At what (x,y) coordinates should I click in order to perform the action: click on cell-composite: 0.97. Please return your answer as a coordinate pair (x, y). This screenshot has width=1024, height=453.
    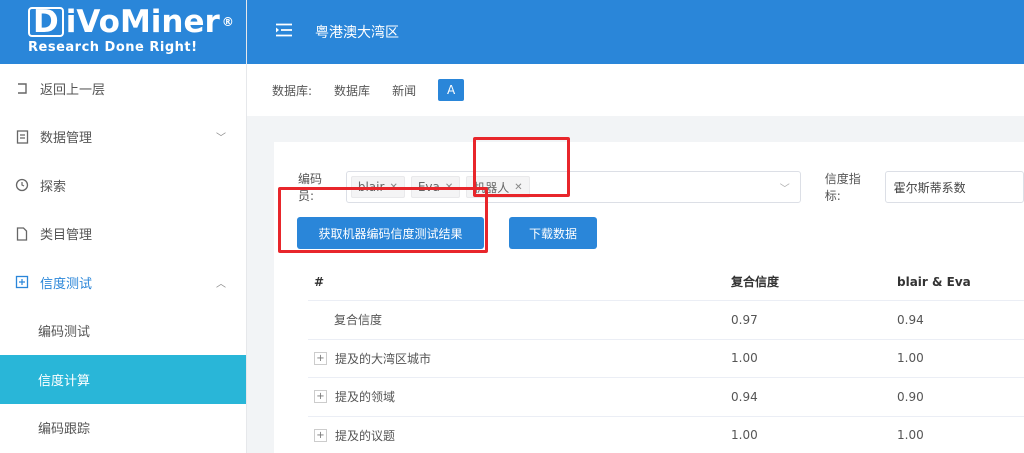
    Looking at the image, I should click on (744, 319).